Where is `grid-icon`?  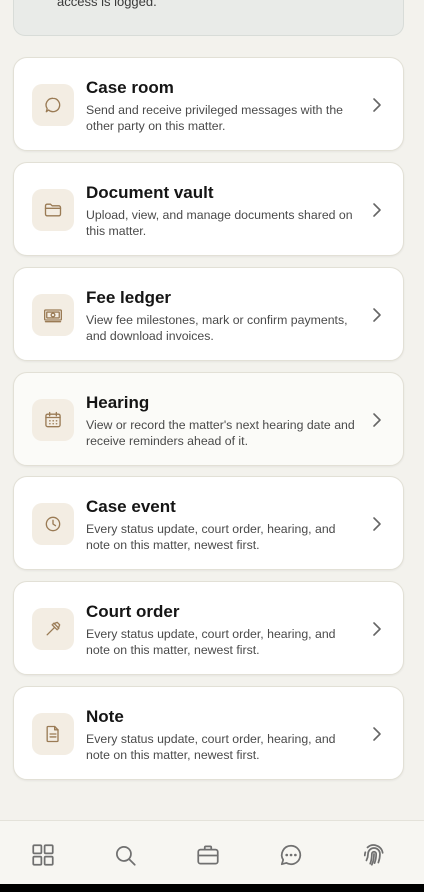
grid-icon is located at coordinates (43, 855).